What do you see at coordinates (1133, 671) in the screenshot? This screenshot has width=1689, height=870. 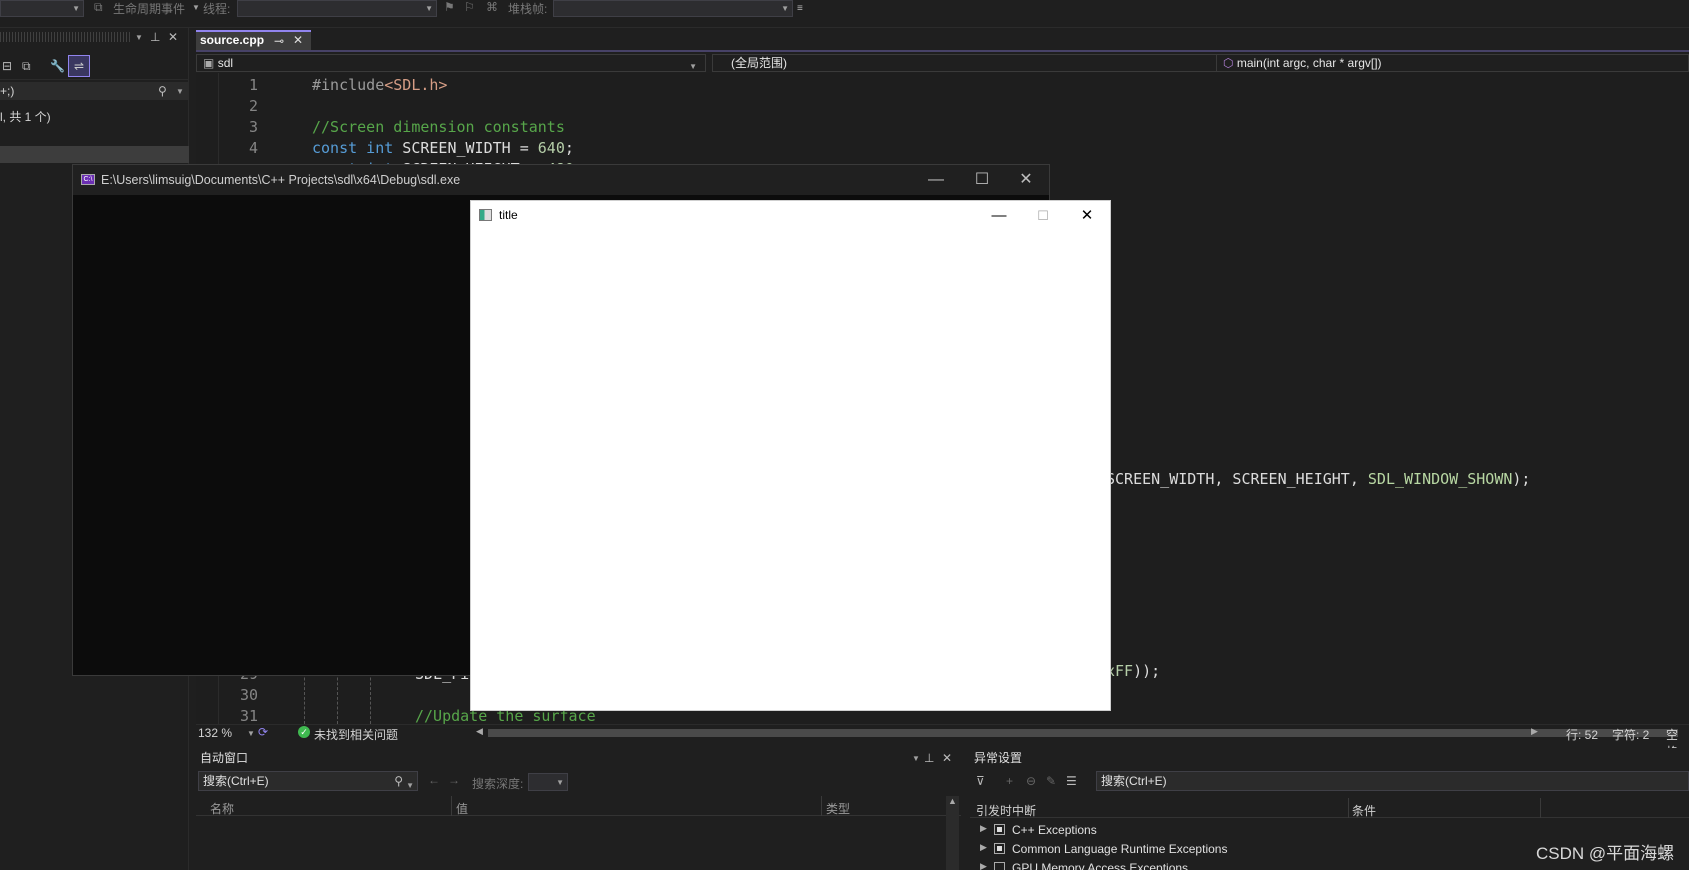 I see `code-fragment-fill: xFF));` at bounding box center [1133, 671].